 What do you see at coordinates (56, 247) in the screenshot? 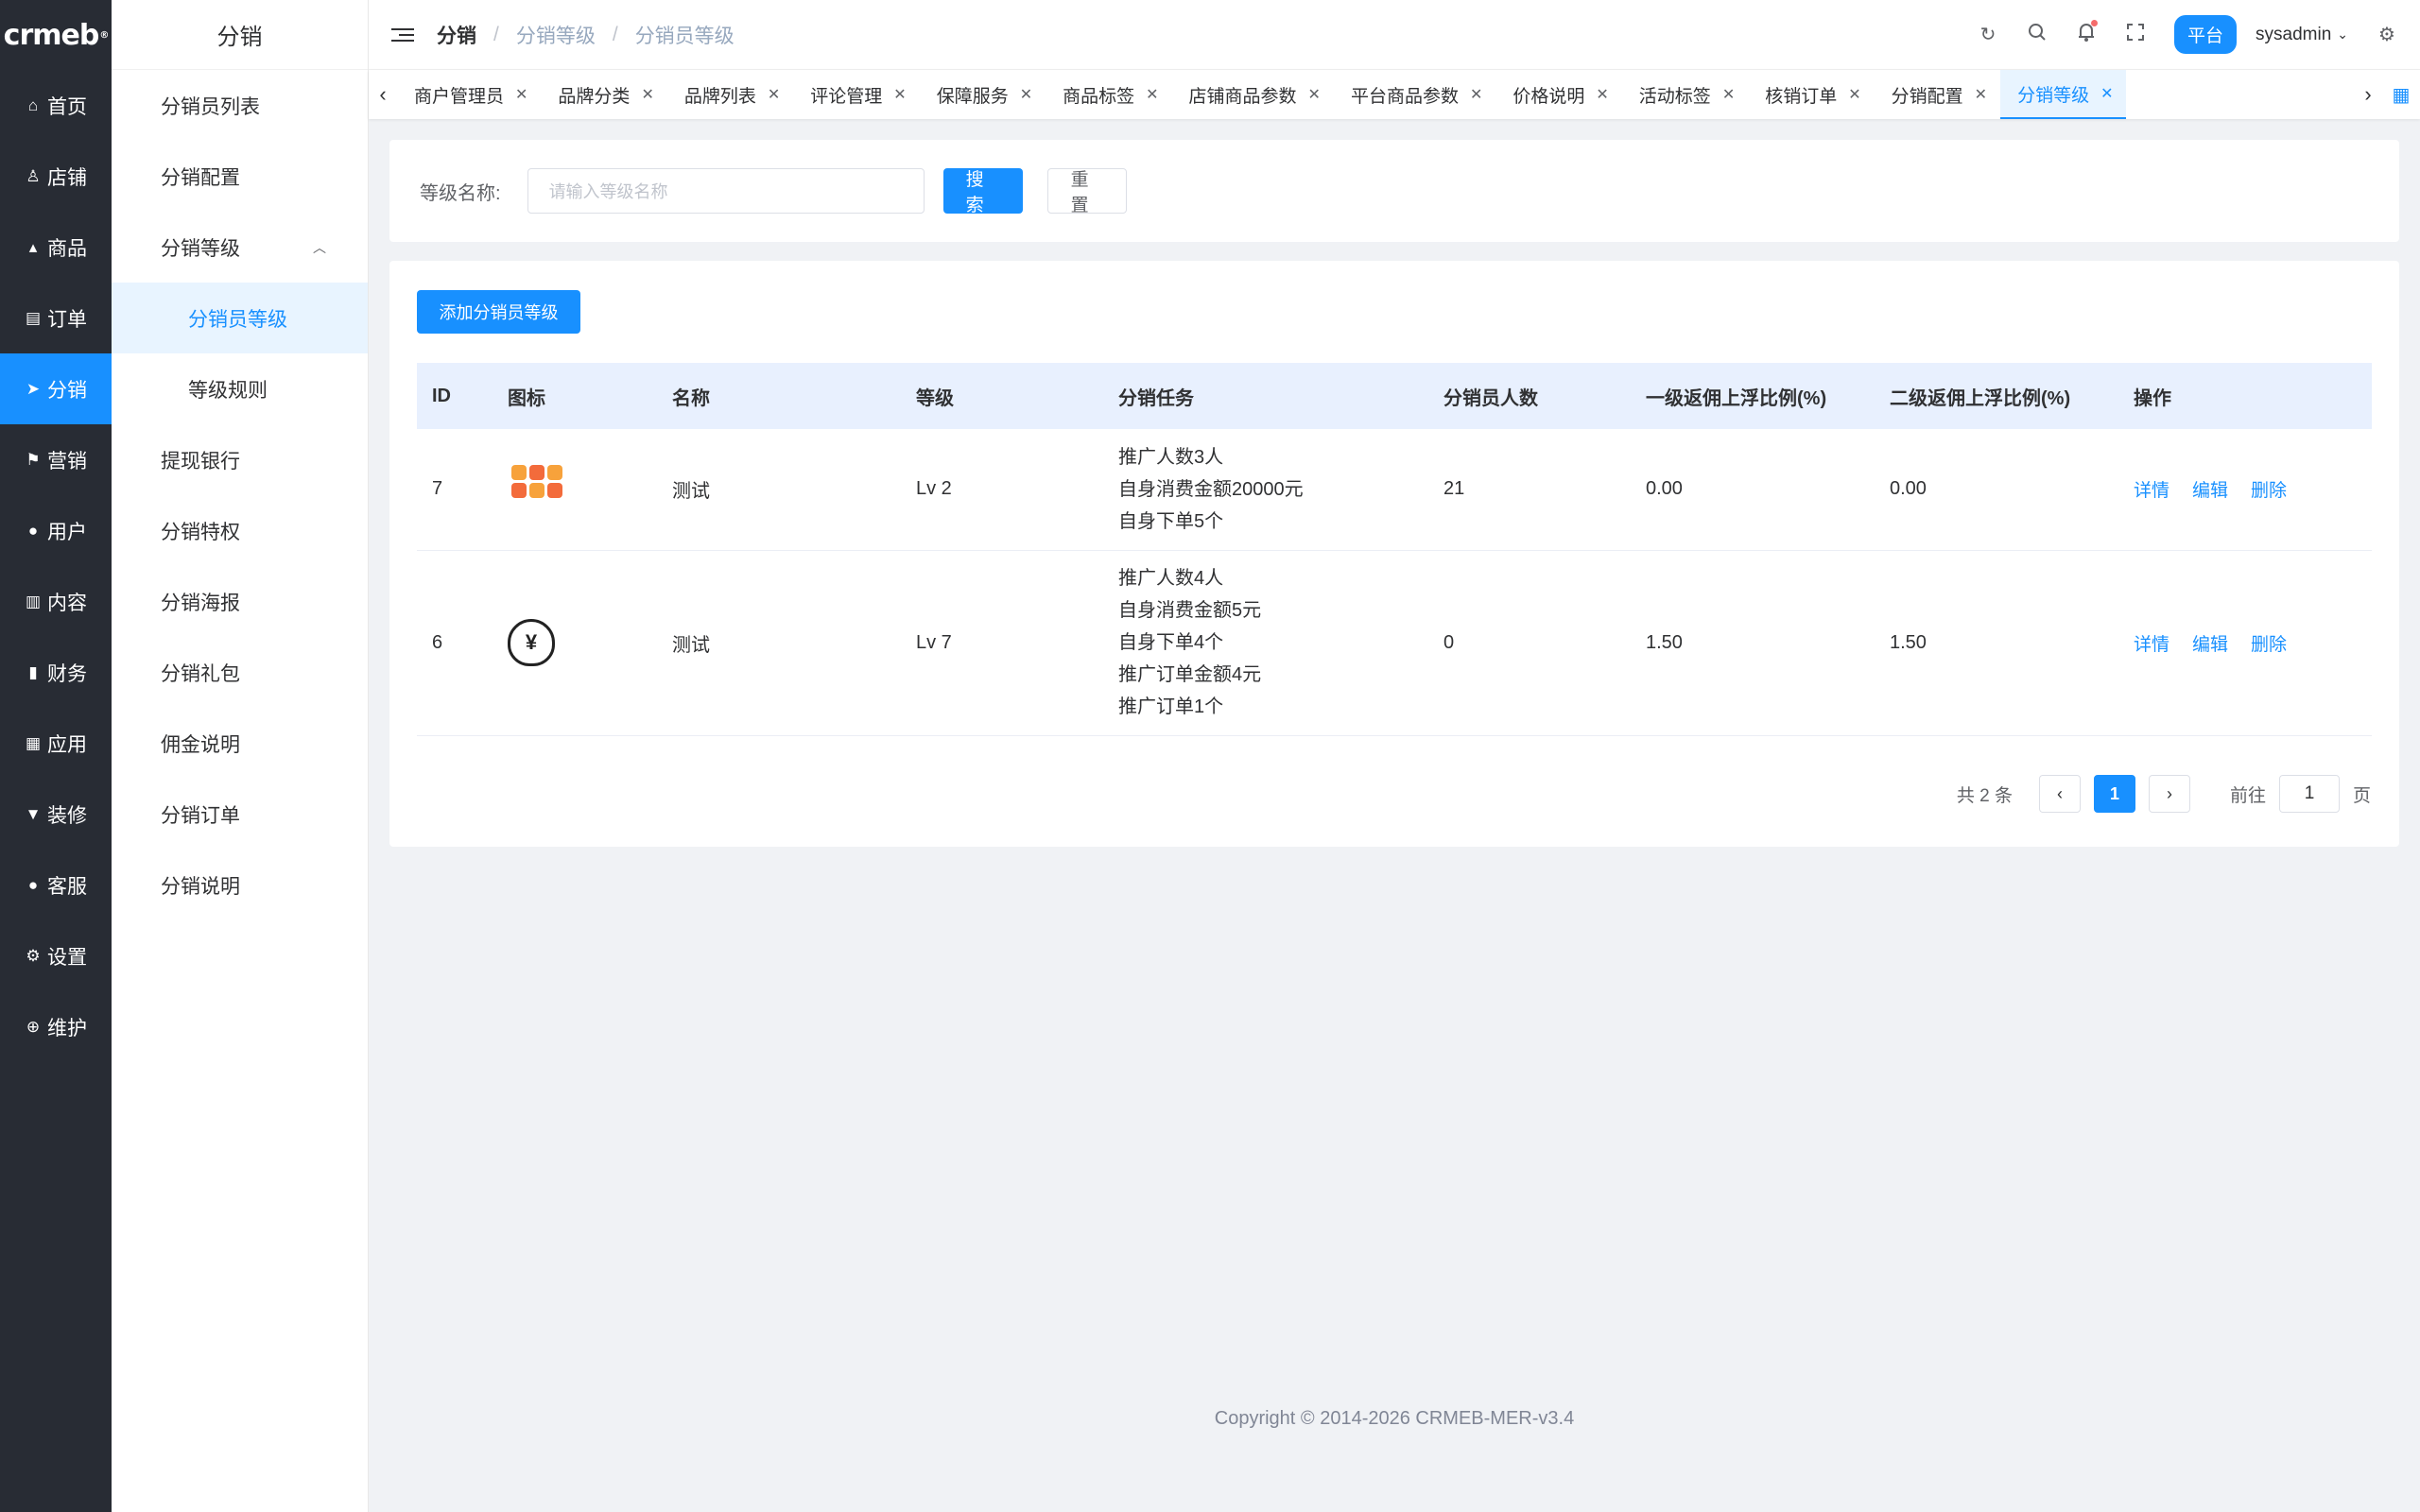
I see `nav-item-2: ▴ 商品` at bounding box center [56, 247].